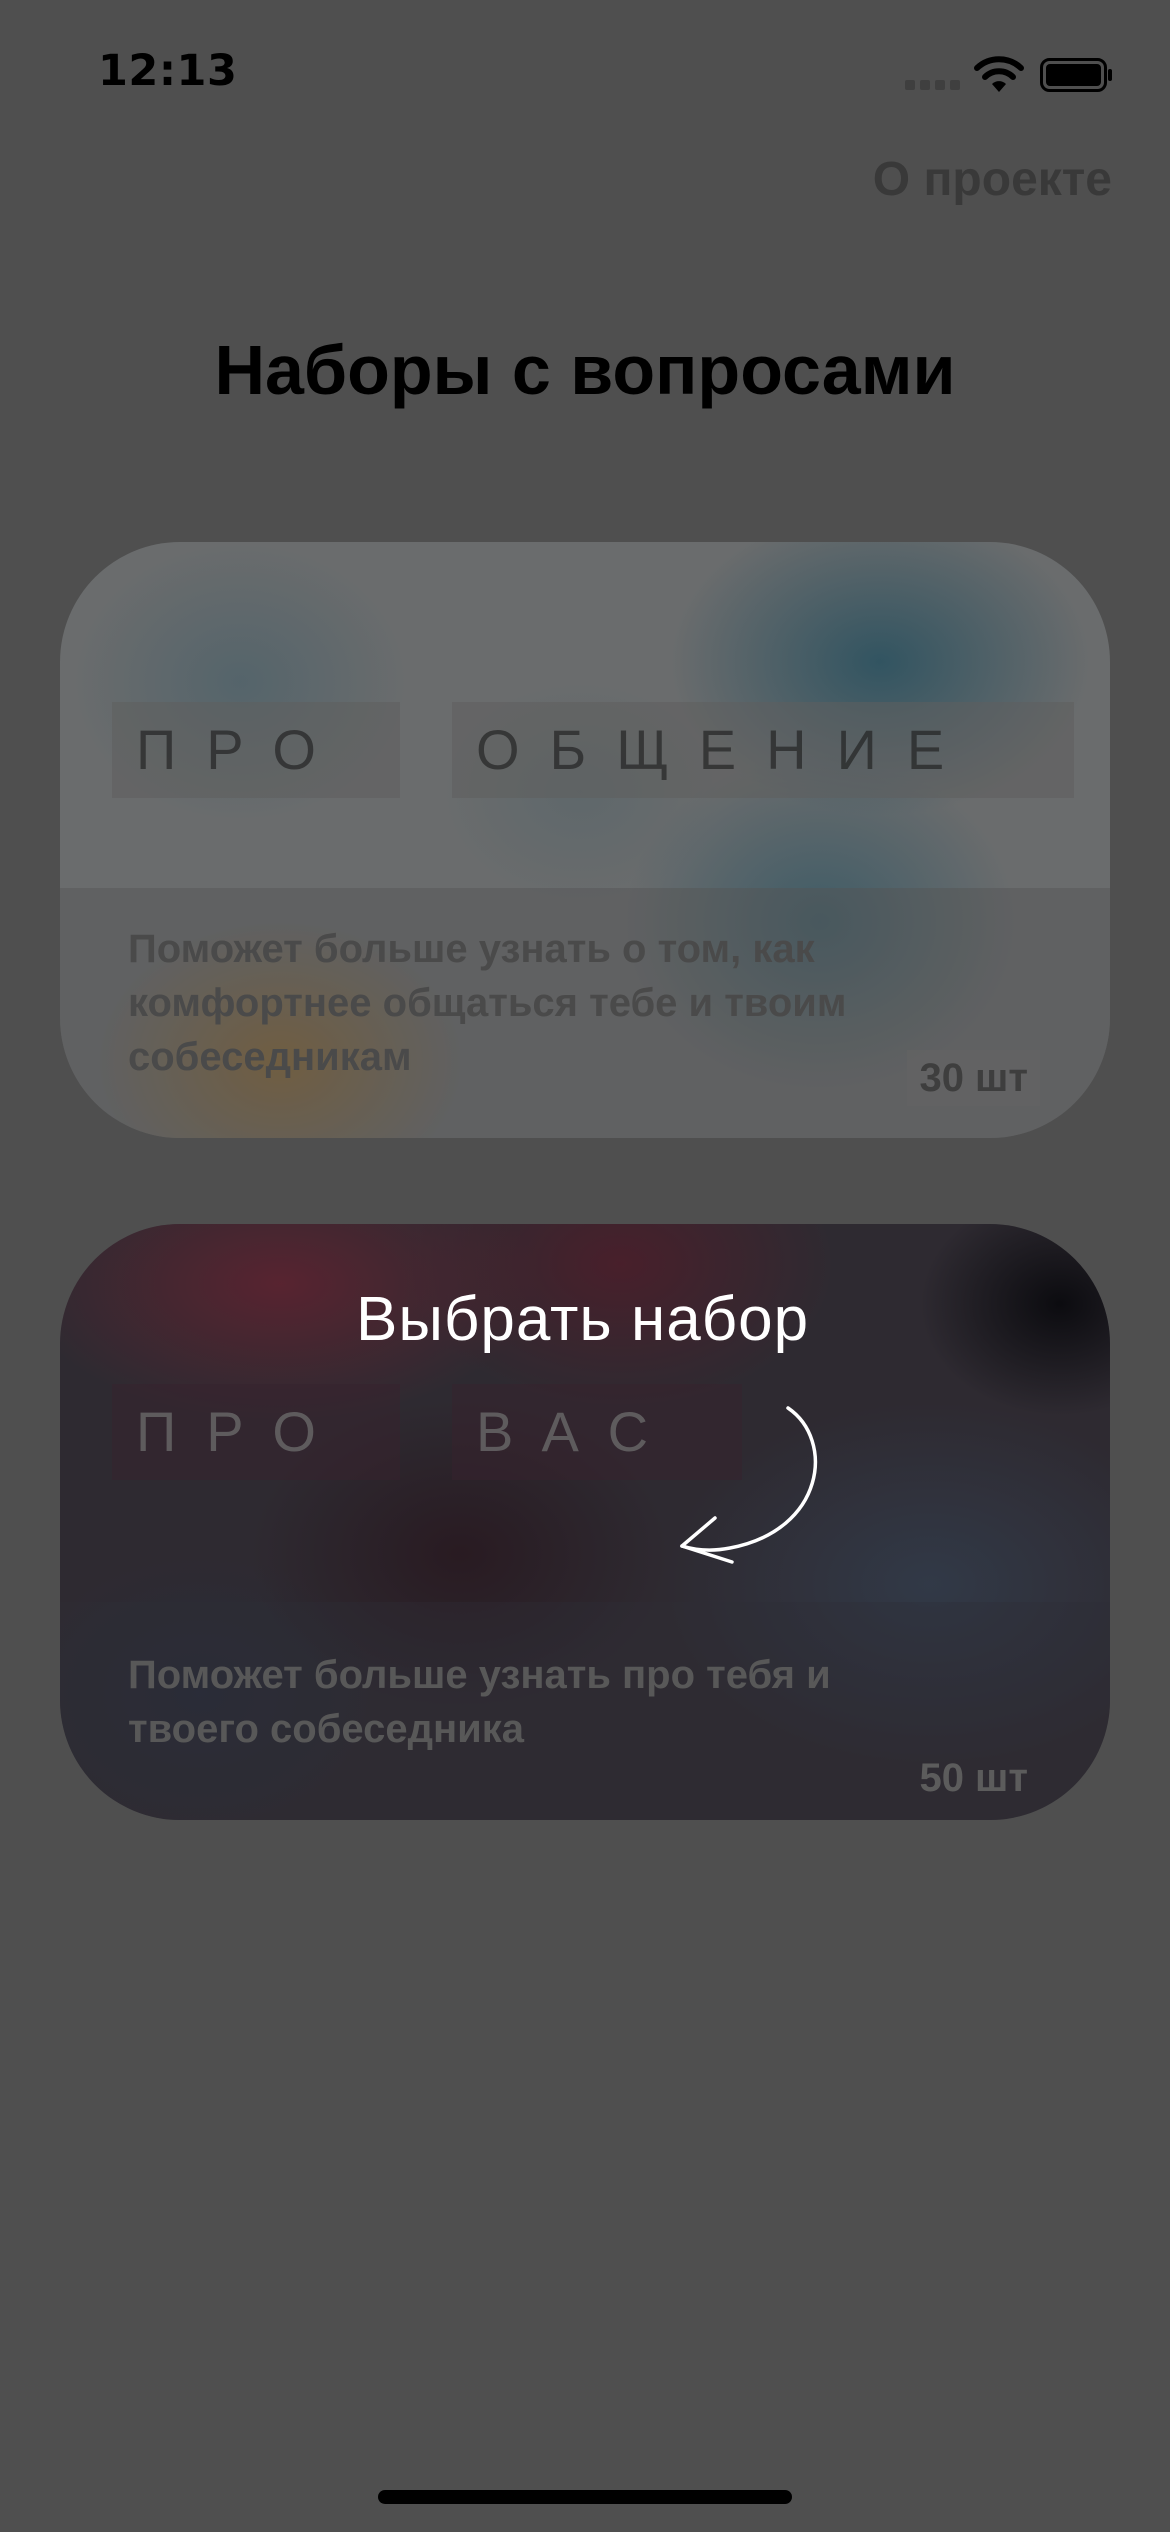  I want to click on card-tag-box: ОБЩЕНИЕ, so click(763, 750).